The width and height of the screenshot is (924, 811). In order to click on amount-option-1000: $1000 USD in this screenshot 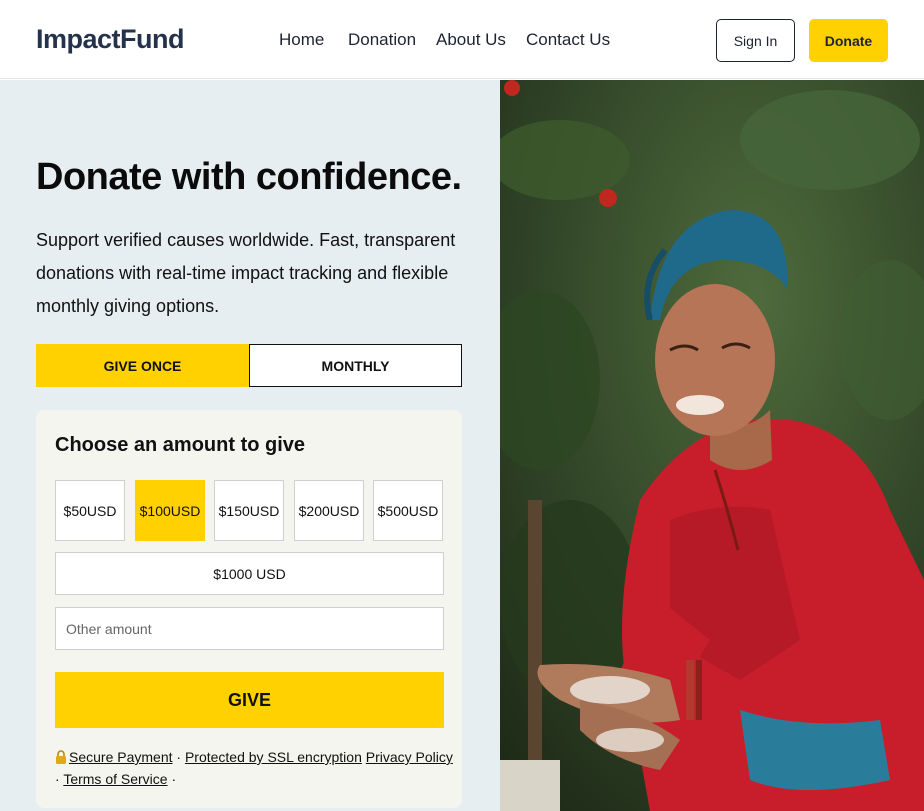, I will do `click(249, 573)`.